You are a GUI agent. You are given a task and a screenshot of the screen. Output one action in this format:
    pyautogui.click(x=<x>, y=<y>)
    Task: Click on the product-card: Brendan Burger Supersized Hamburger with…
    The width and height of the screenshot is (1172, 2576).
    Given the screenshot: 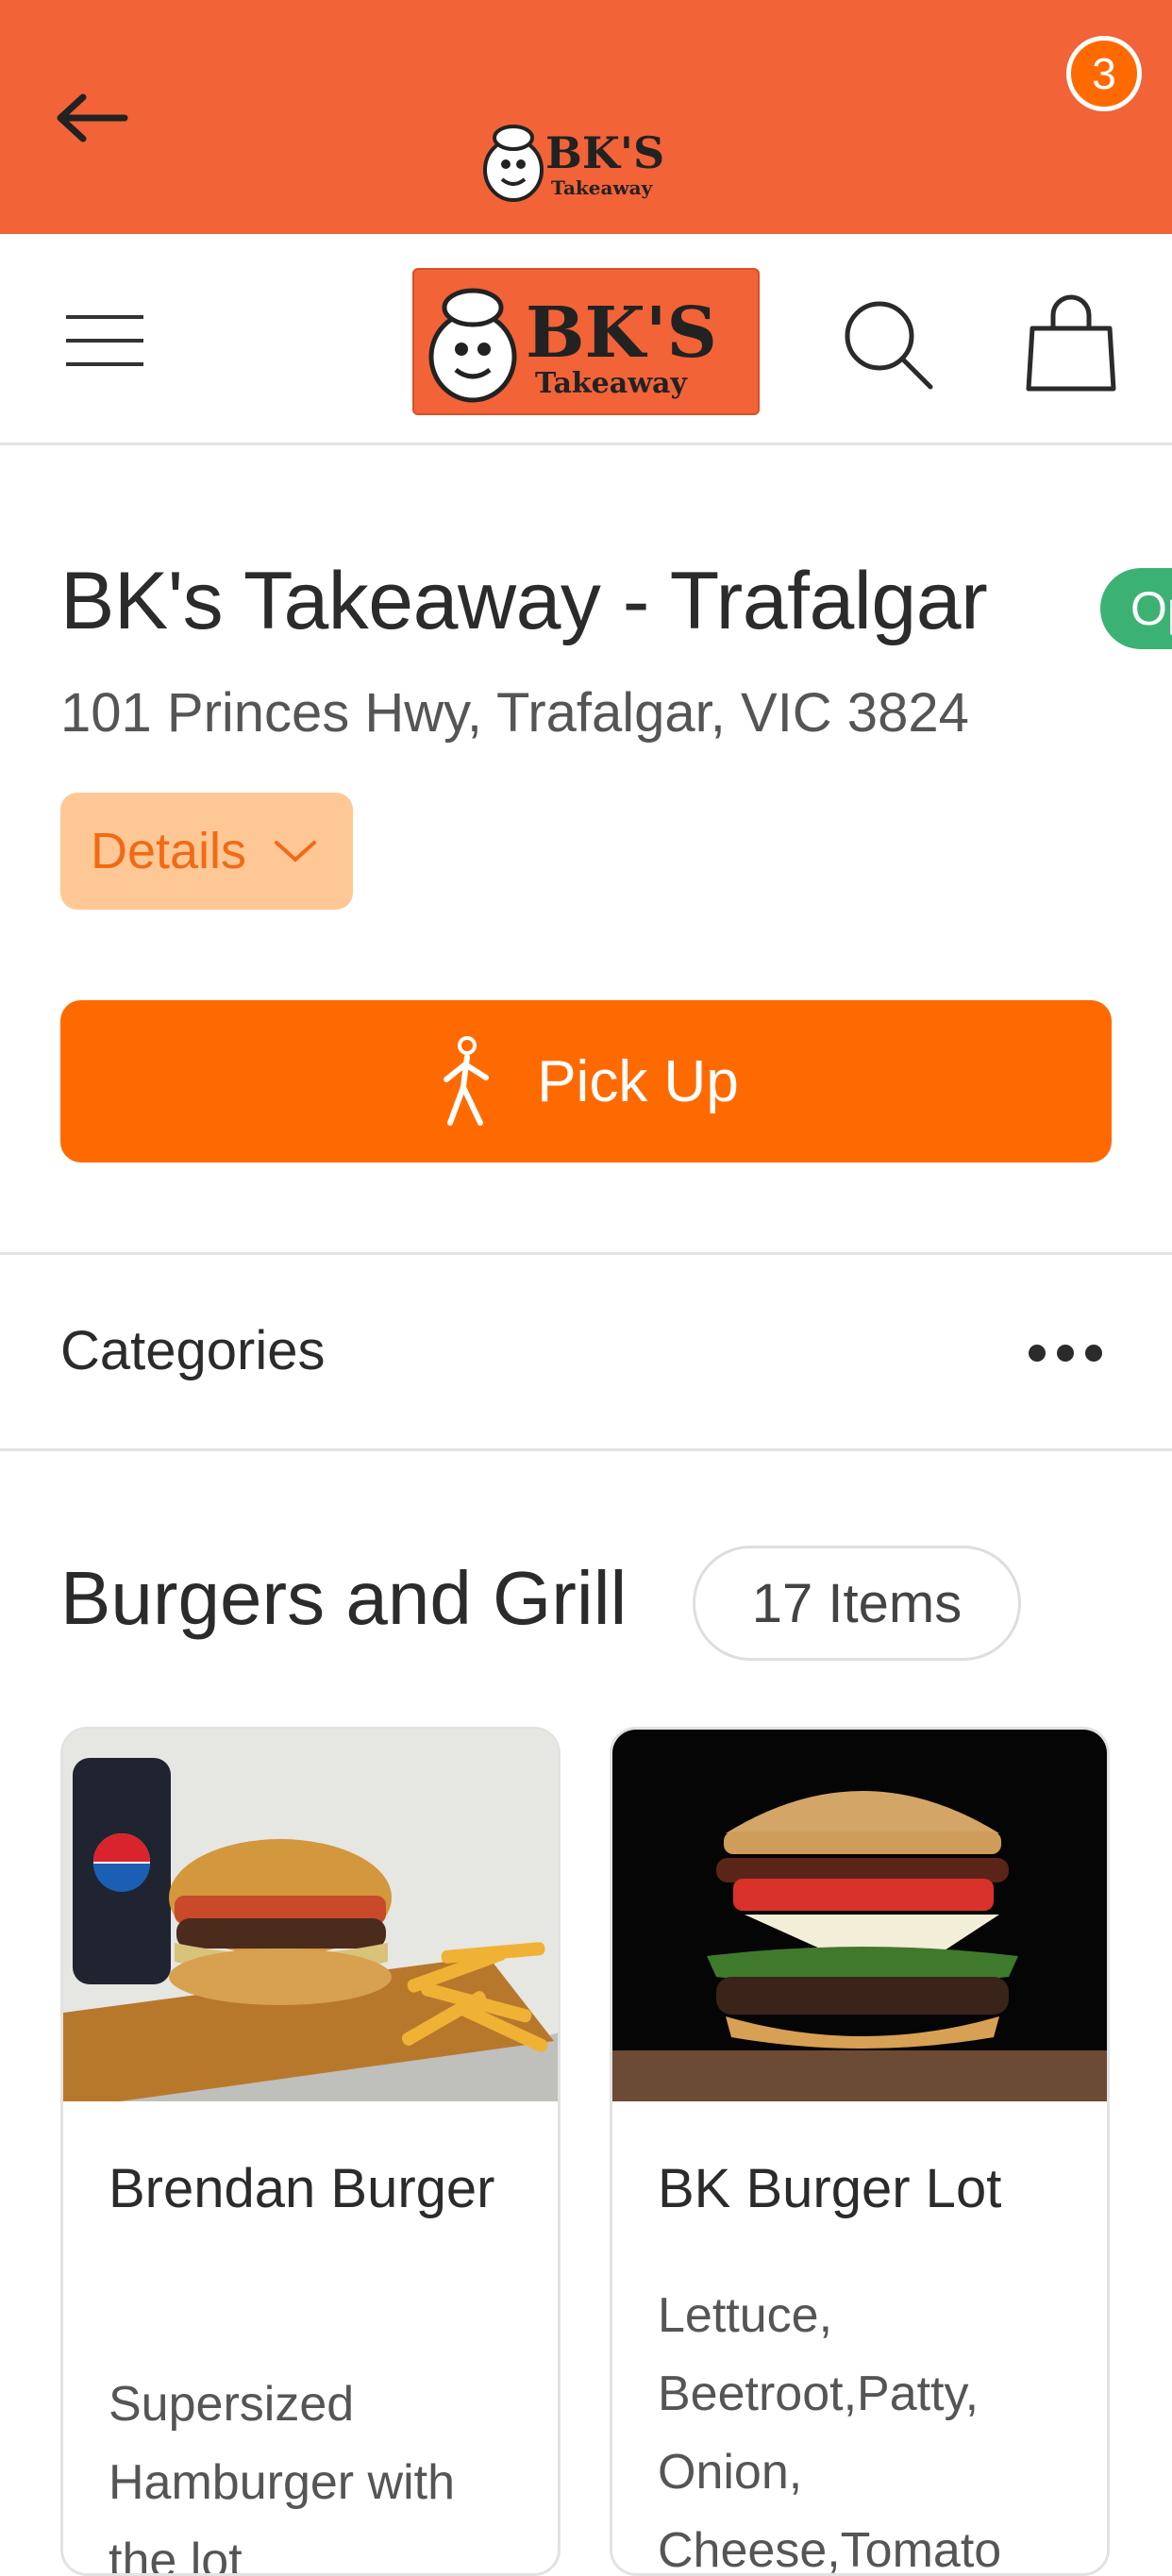 What is the action you would take?
    pyautogui.click(x=310, y=2151)
    